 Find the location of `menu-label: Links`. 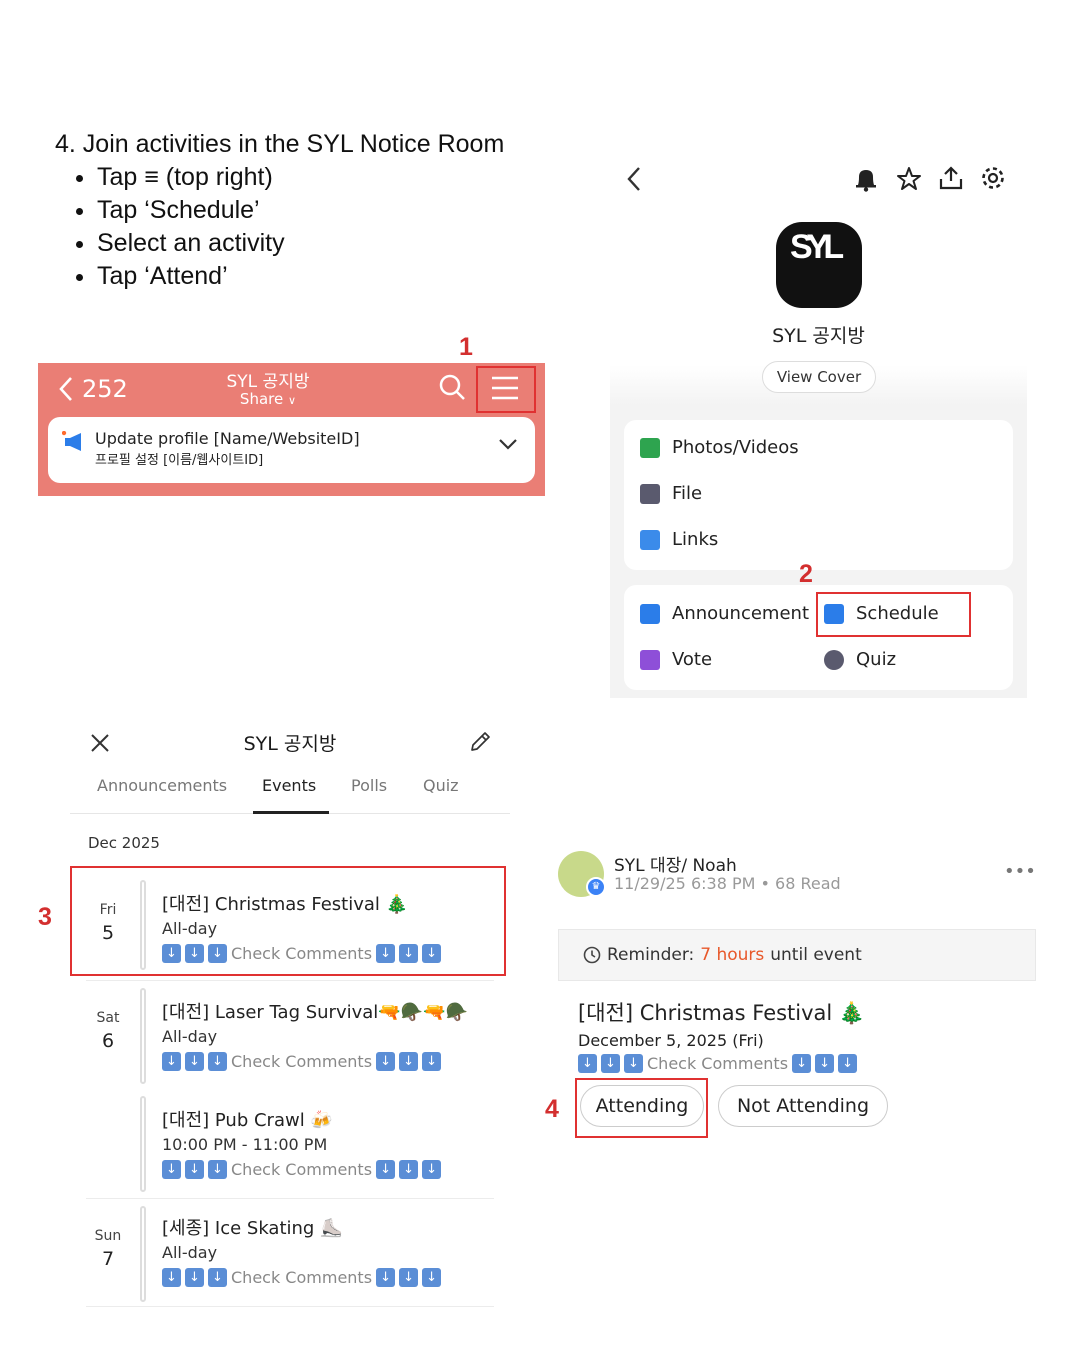

menu-label: Links is located at coordinates (695, 539).